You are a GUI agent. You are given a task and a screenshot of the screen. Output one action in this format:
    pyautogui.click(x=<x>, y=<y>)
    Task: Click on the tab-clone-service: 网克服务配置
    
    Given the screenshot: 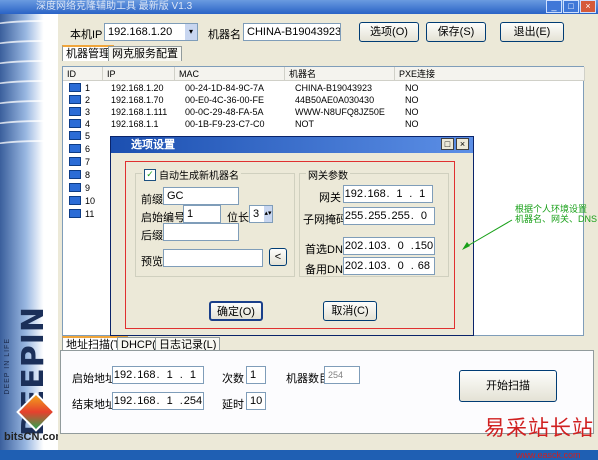 What is the action you would take?
    pyautogui.click(x=145, y=53)
    